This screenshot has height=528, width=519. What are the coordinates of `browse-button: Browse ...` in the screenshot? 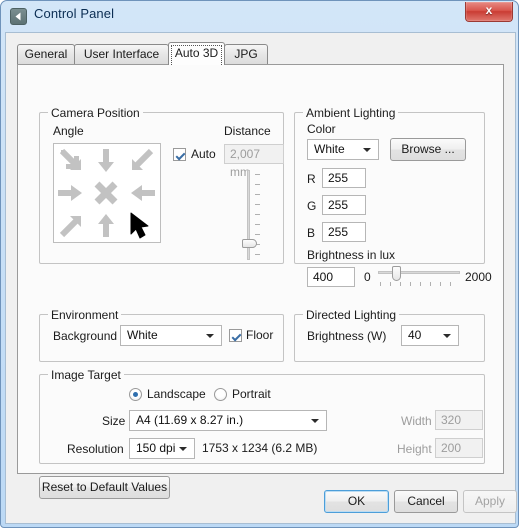 It's located at (428, 149).